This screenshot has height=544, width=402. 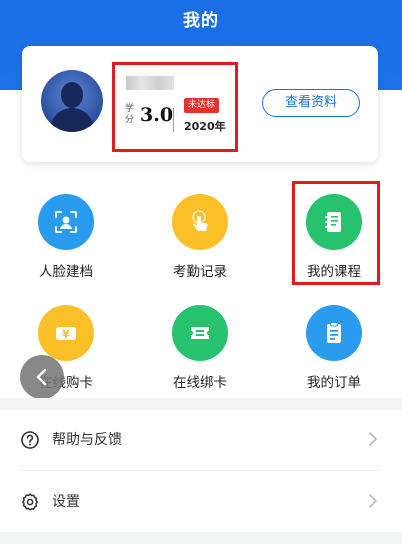 I want to click on grid-item-attendance: 考勤记录, so click(x=200, y=237).